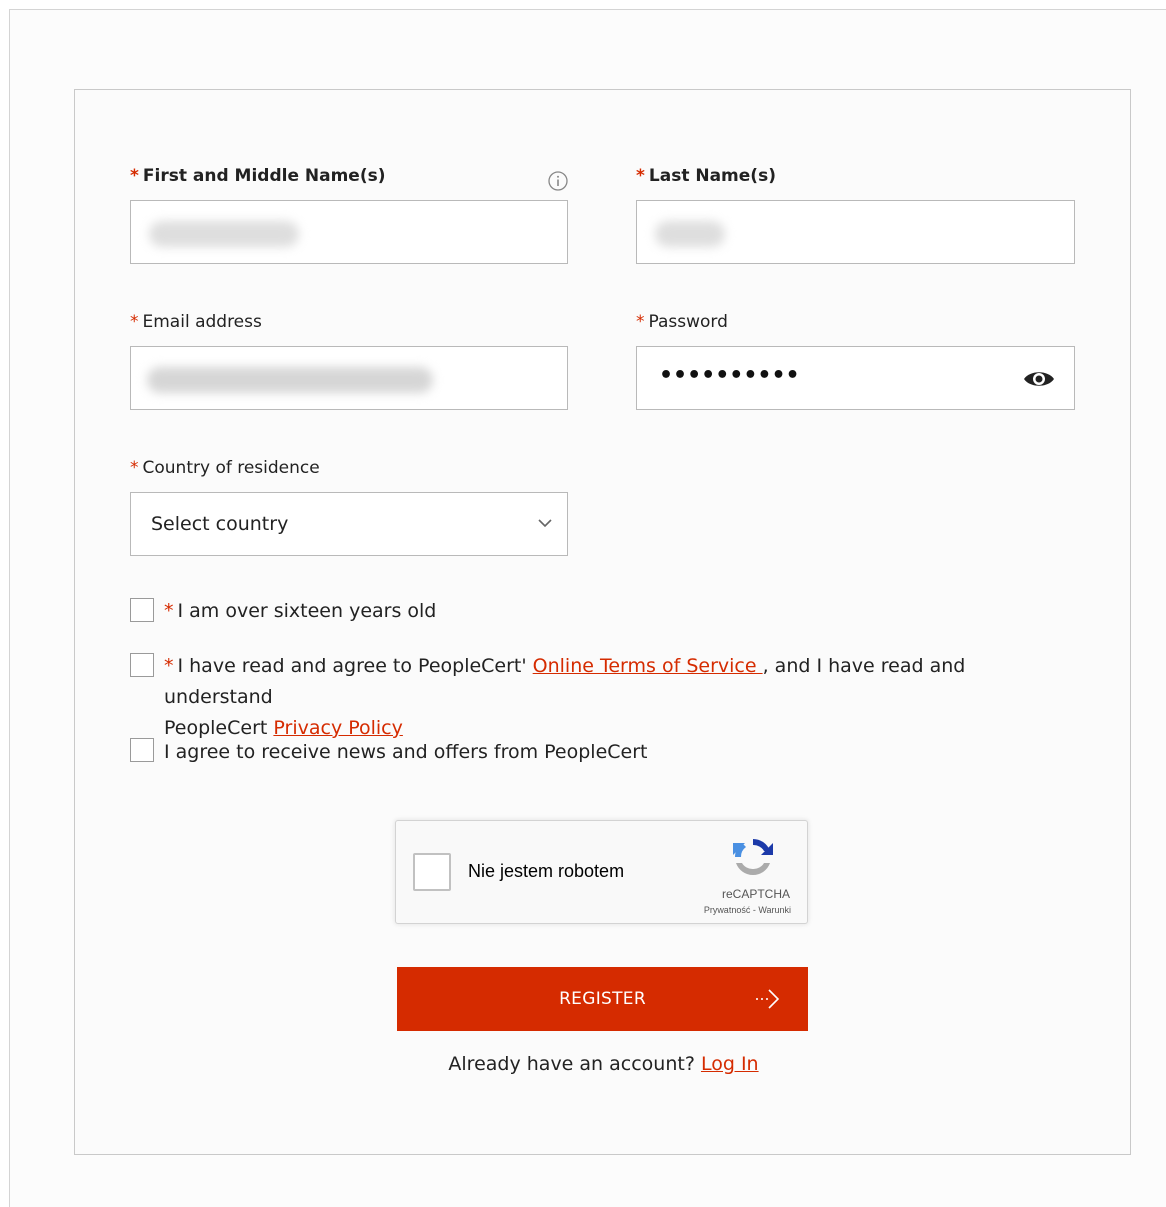 This screenshot has width=1166, height=1207. Describe the element at coordinates (349, 524) in the screenshot. I see `country-select: Select country` at that location.